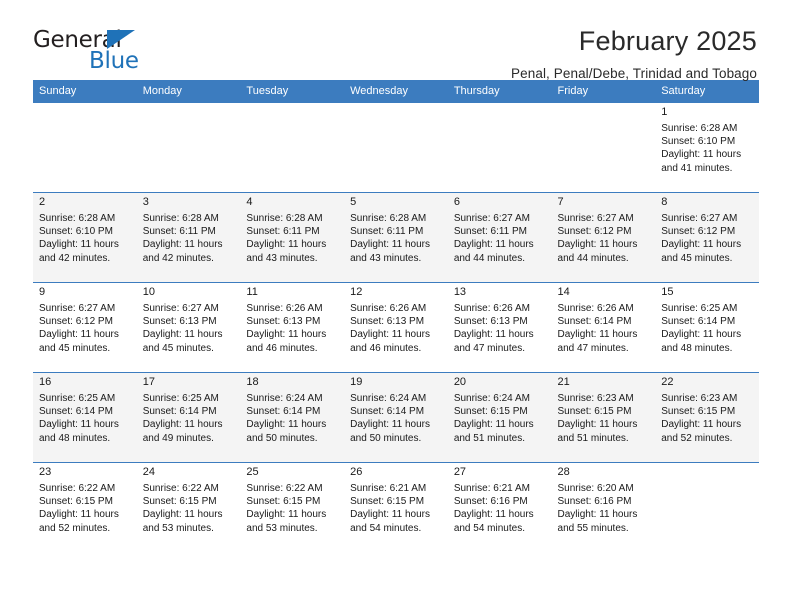 Image resolution: width=792 pixels, height=612 pixels. What do you see at coordinates (76, 232) in the screenshot?
I see `sunset-text: Sunset: 6:10 PM` at bounding box center [76, 232].